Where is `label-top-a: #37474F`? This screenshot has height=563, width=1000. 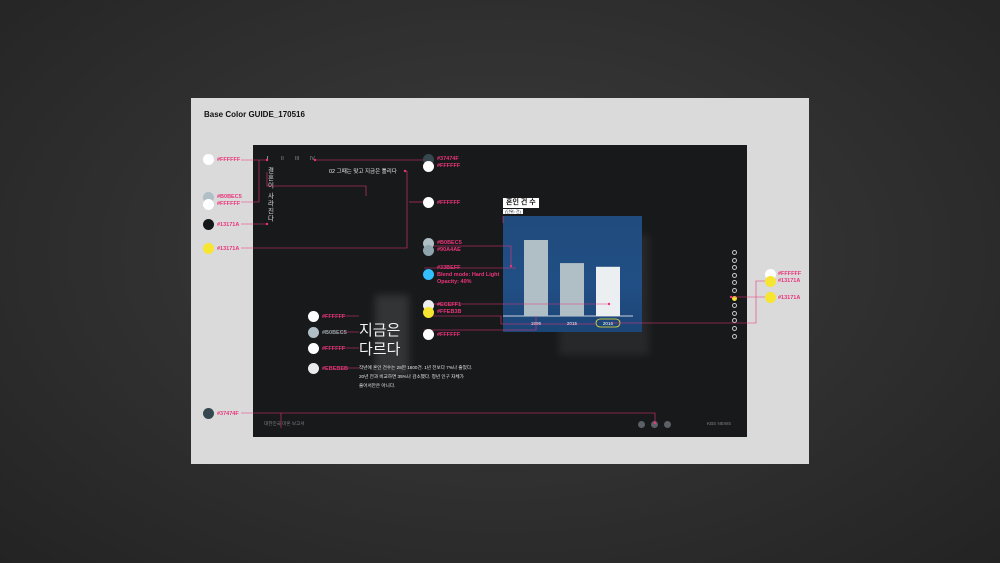 label-top-a: #37474F is located at coordinates (448, 159).